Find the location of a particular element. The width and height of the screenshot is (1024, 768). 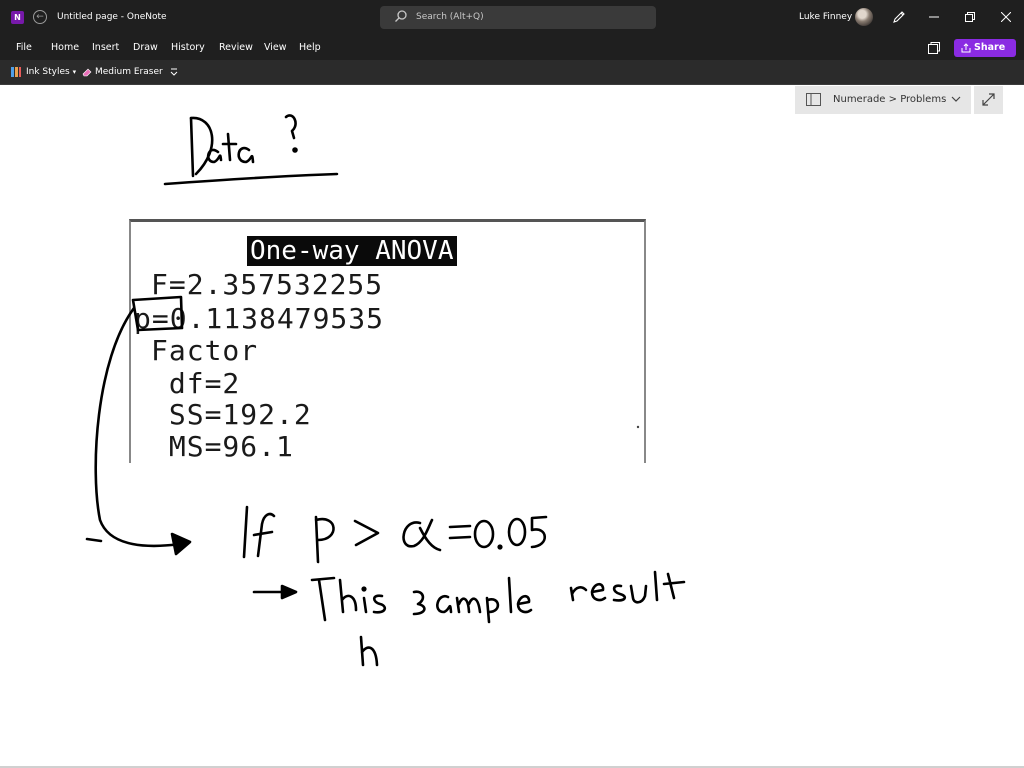

ink-partial-word is located at coordinates (369, 651).